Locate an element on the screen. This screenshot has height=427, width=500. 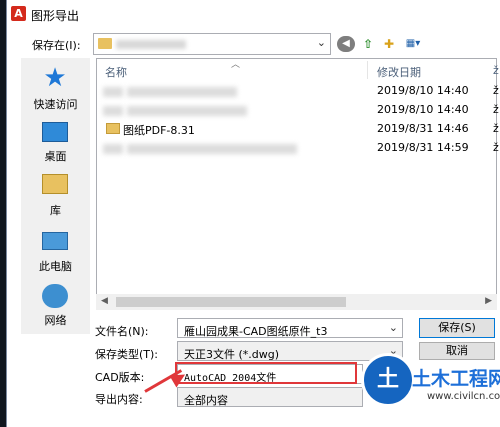
scroll-right-icon: ▶ is located at coordinates (488, 301).